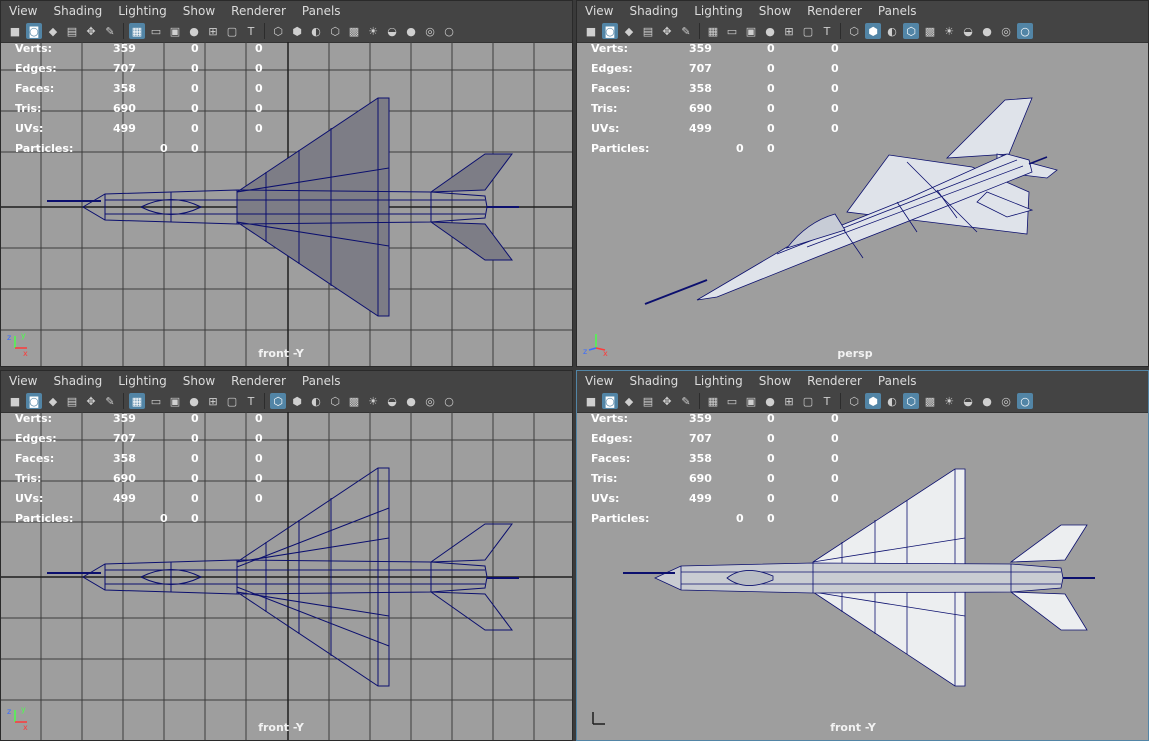  Describe the element at coordinates (718, 11) in the screenshot. I see `menu-lighting: Lighting` at that location.